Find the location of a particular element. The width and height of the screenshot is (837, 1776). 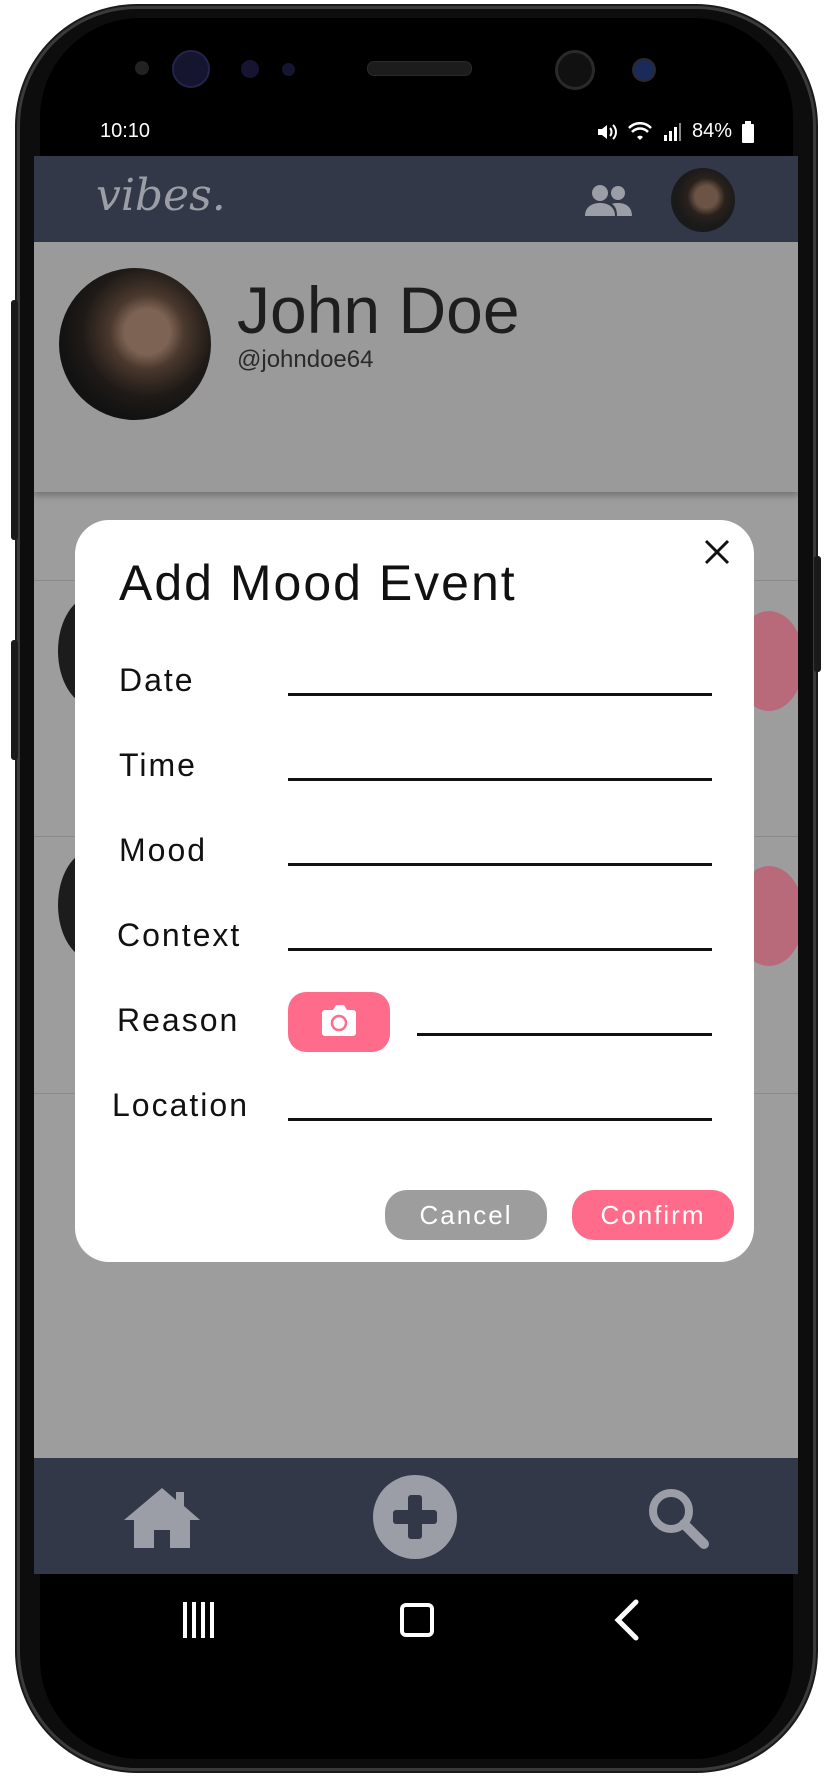

context-underline is located at coordinates (500, 949).